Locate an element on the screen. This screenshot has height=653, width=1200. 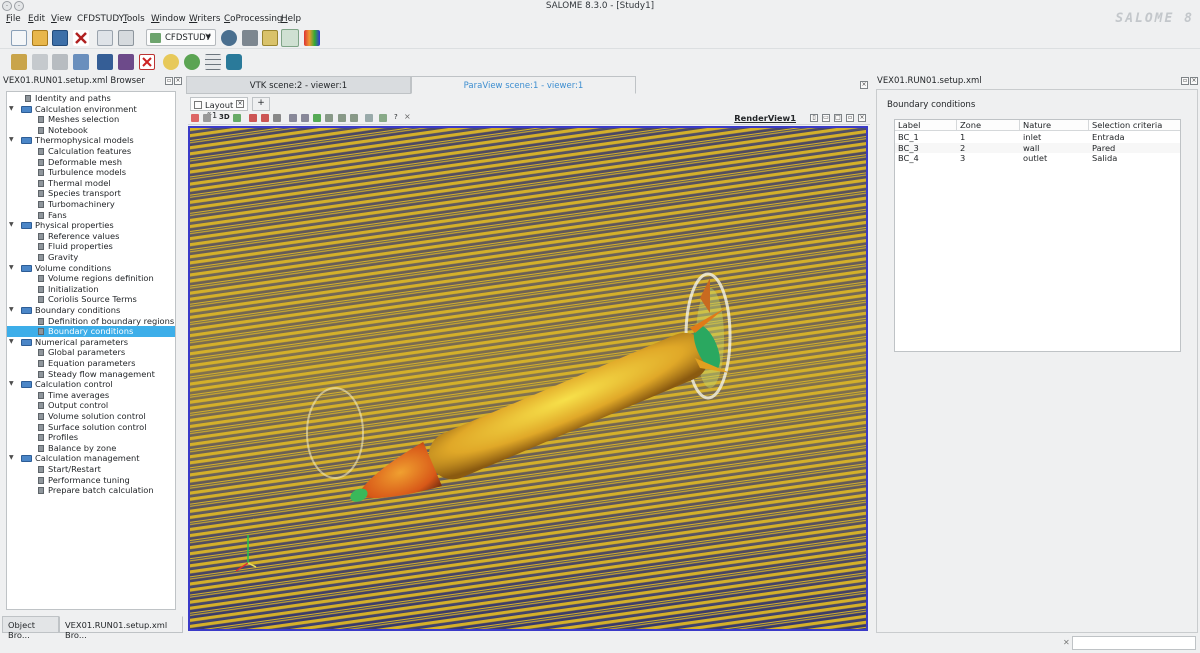
tree-item: Profiles is located at coordinates (91, 437).